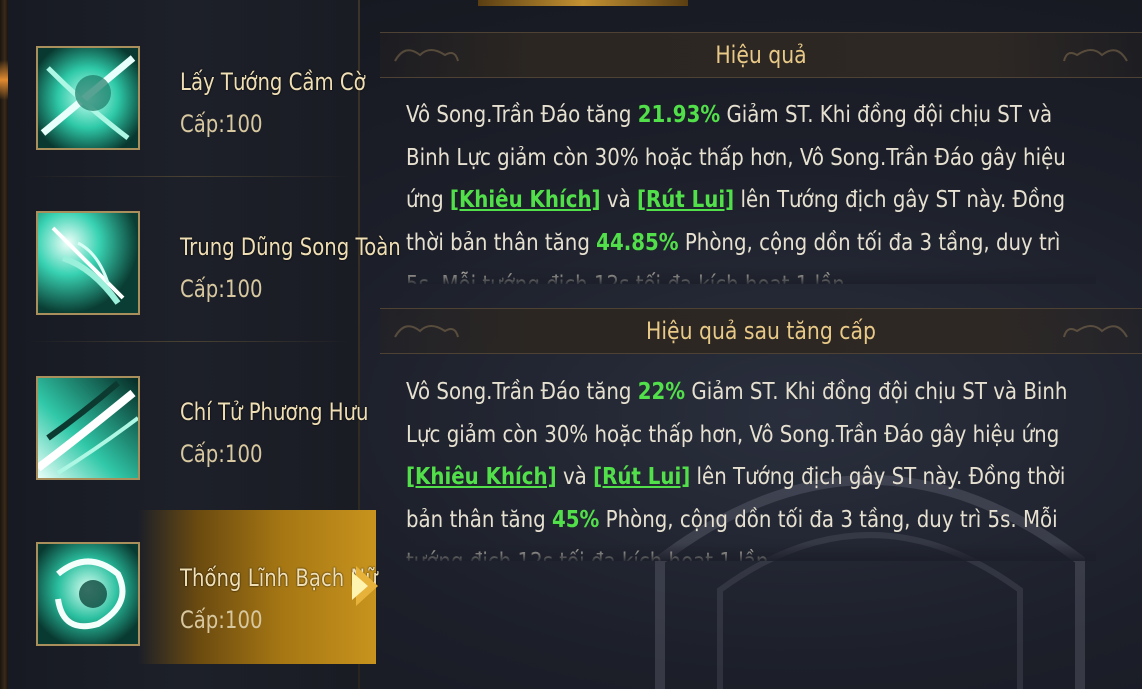  Describe the element at coordinates (274, 412) in the screenshot. I see `skill-name: Chí Tử Phương Hưu` at that location.